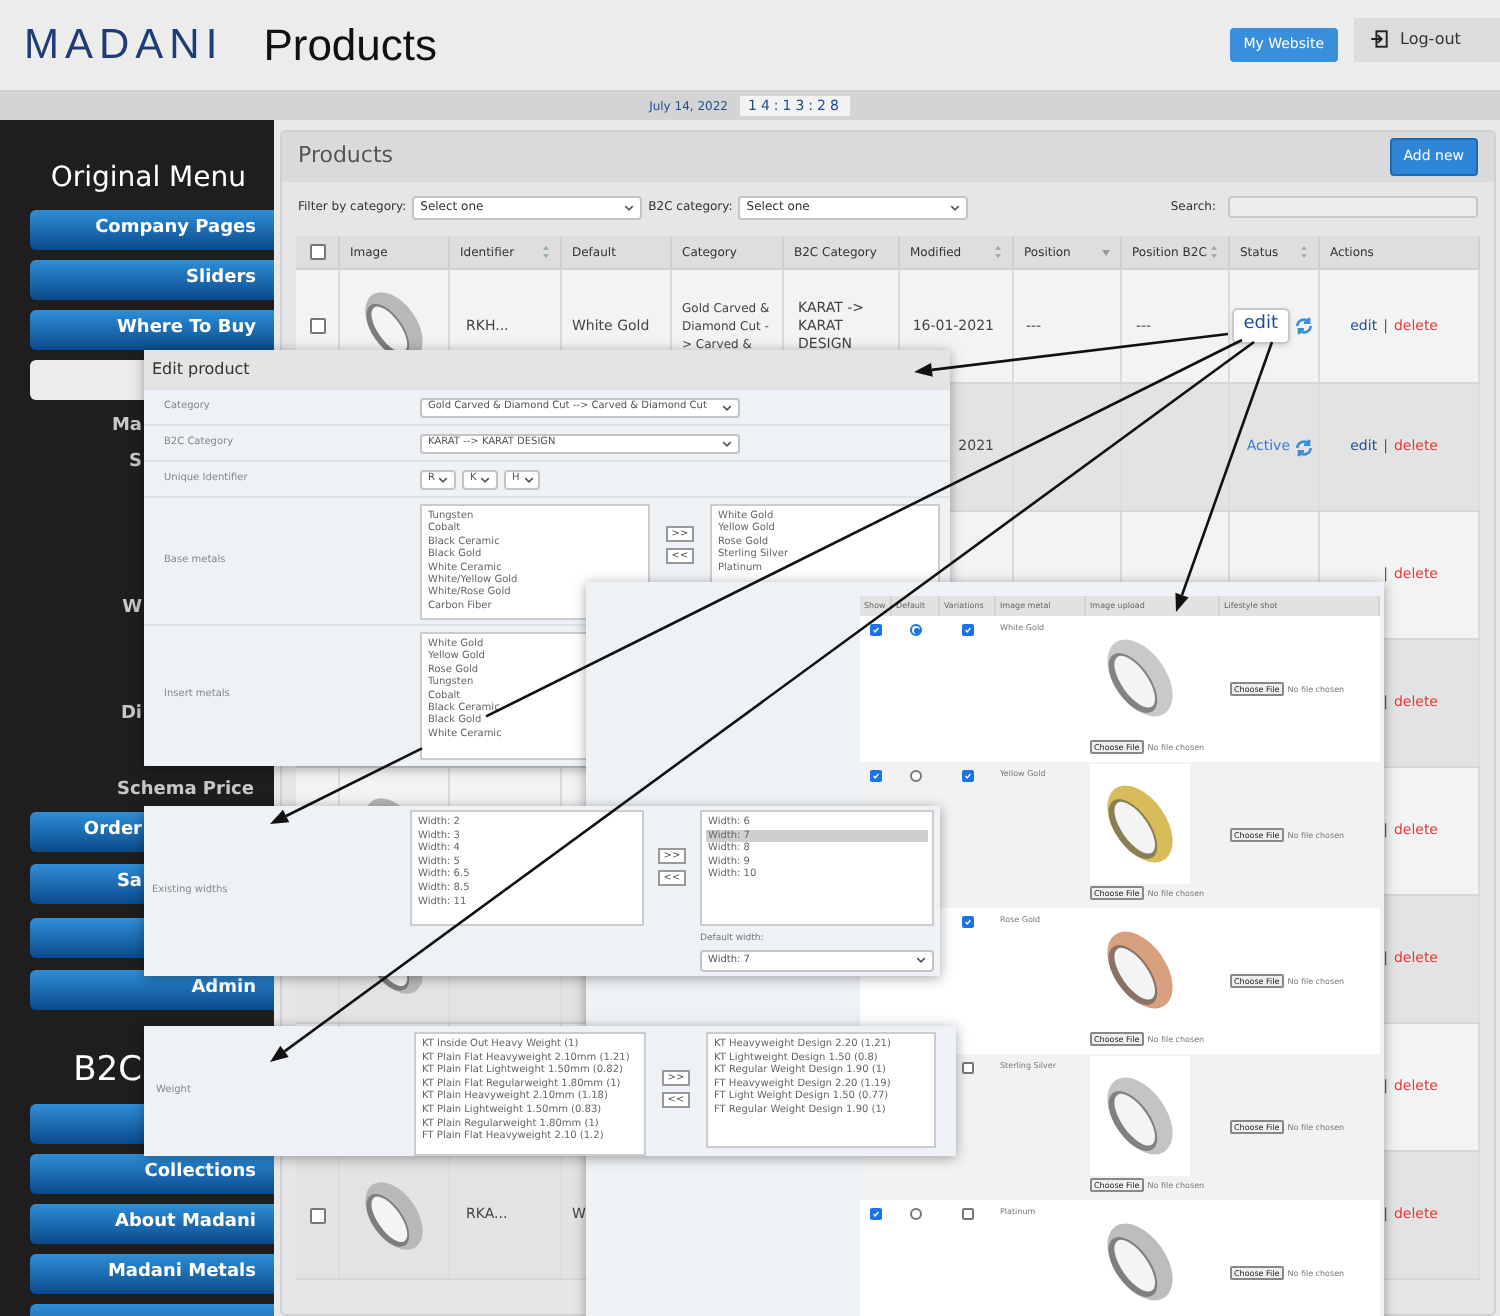  Describe the element at coordinates (148, 178) in the screenshot. I see `menu-heading: Original Menu` at that location.